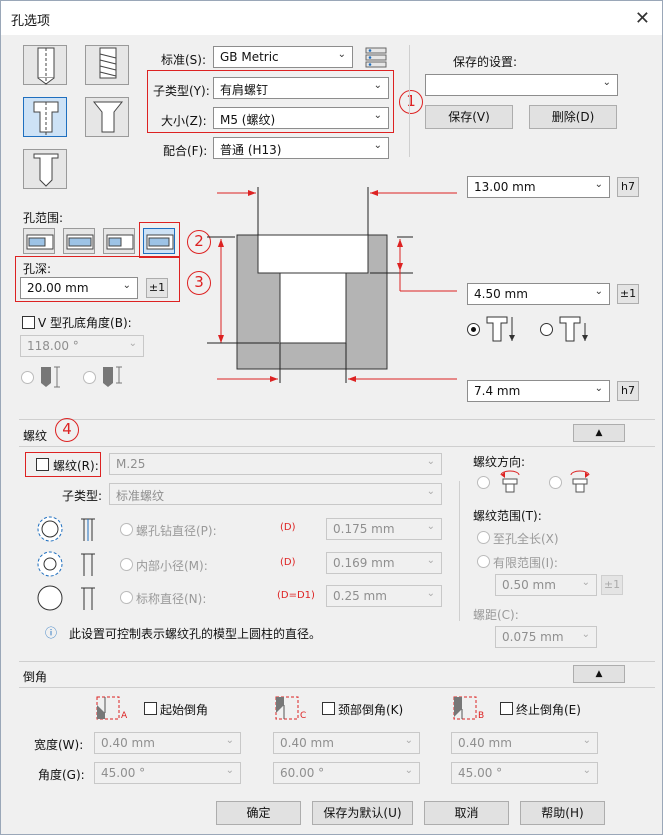  Describe the element at coordinates (506, 708) in the screenshot. I see `end-chamfer-checkbox` at that location.